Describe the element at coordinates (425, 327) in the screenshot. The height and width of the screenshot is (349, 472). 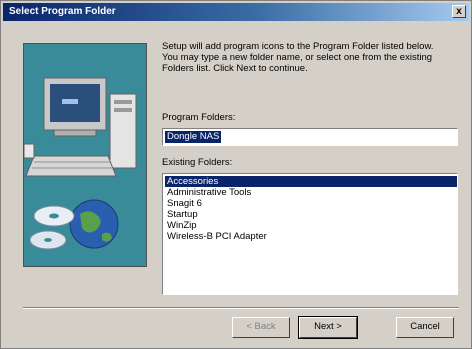
I see `cancel-button: Cancel` at that location.